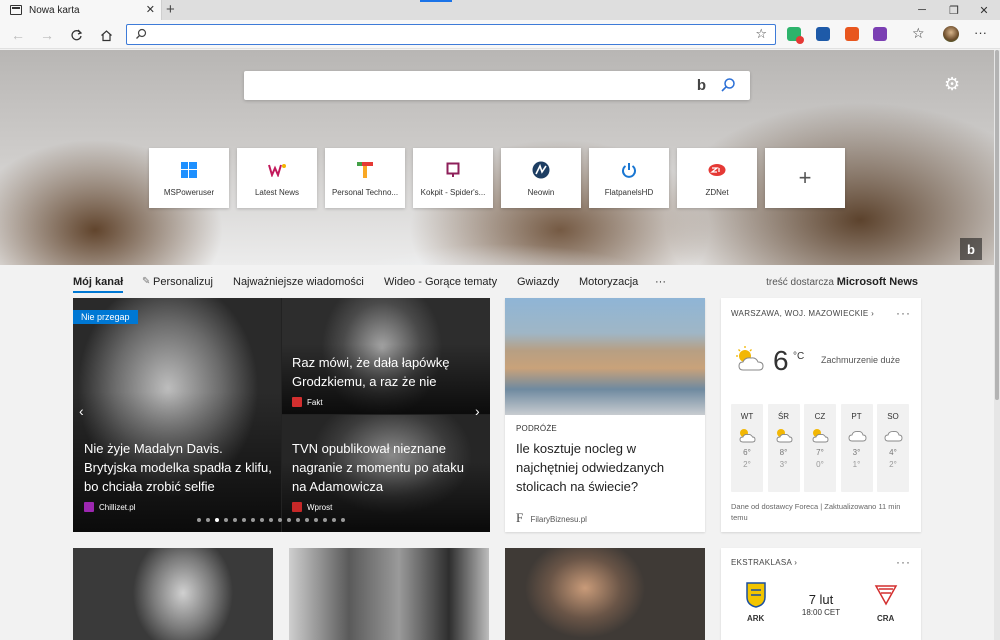 This screenshot has width=1000, height=640. Describe the element at coordinates (747, 448) in the screenshot. I see `forecast-day: WT 6° 2°` at that location.